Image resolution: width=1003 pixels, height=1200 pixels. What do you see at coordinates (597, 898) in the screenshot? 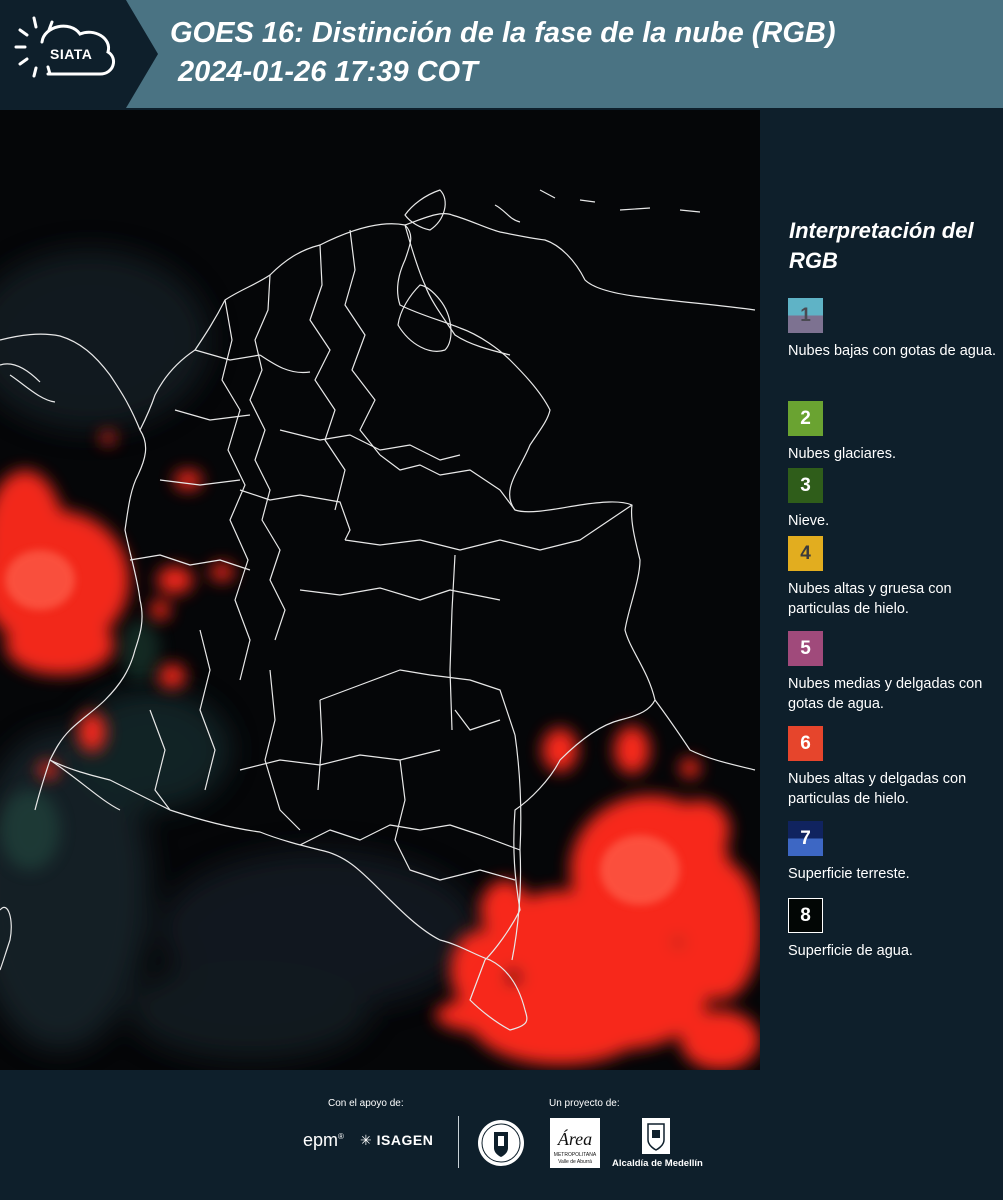
I see `ice-clouds-southeast` at bounding box center [597, 898].